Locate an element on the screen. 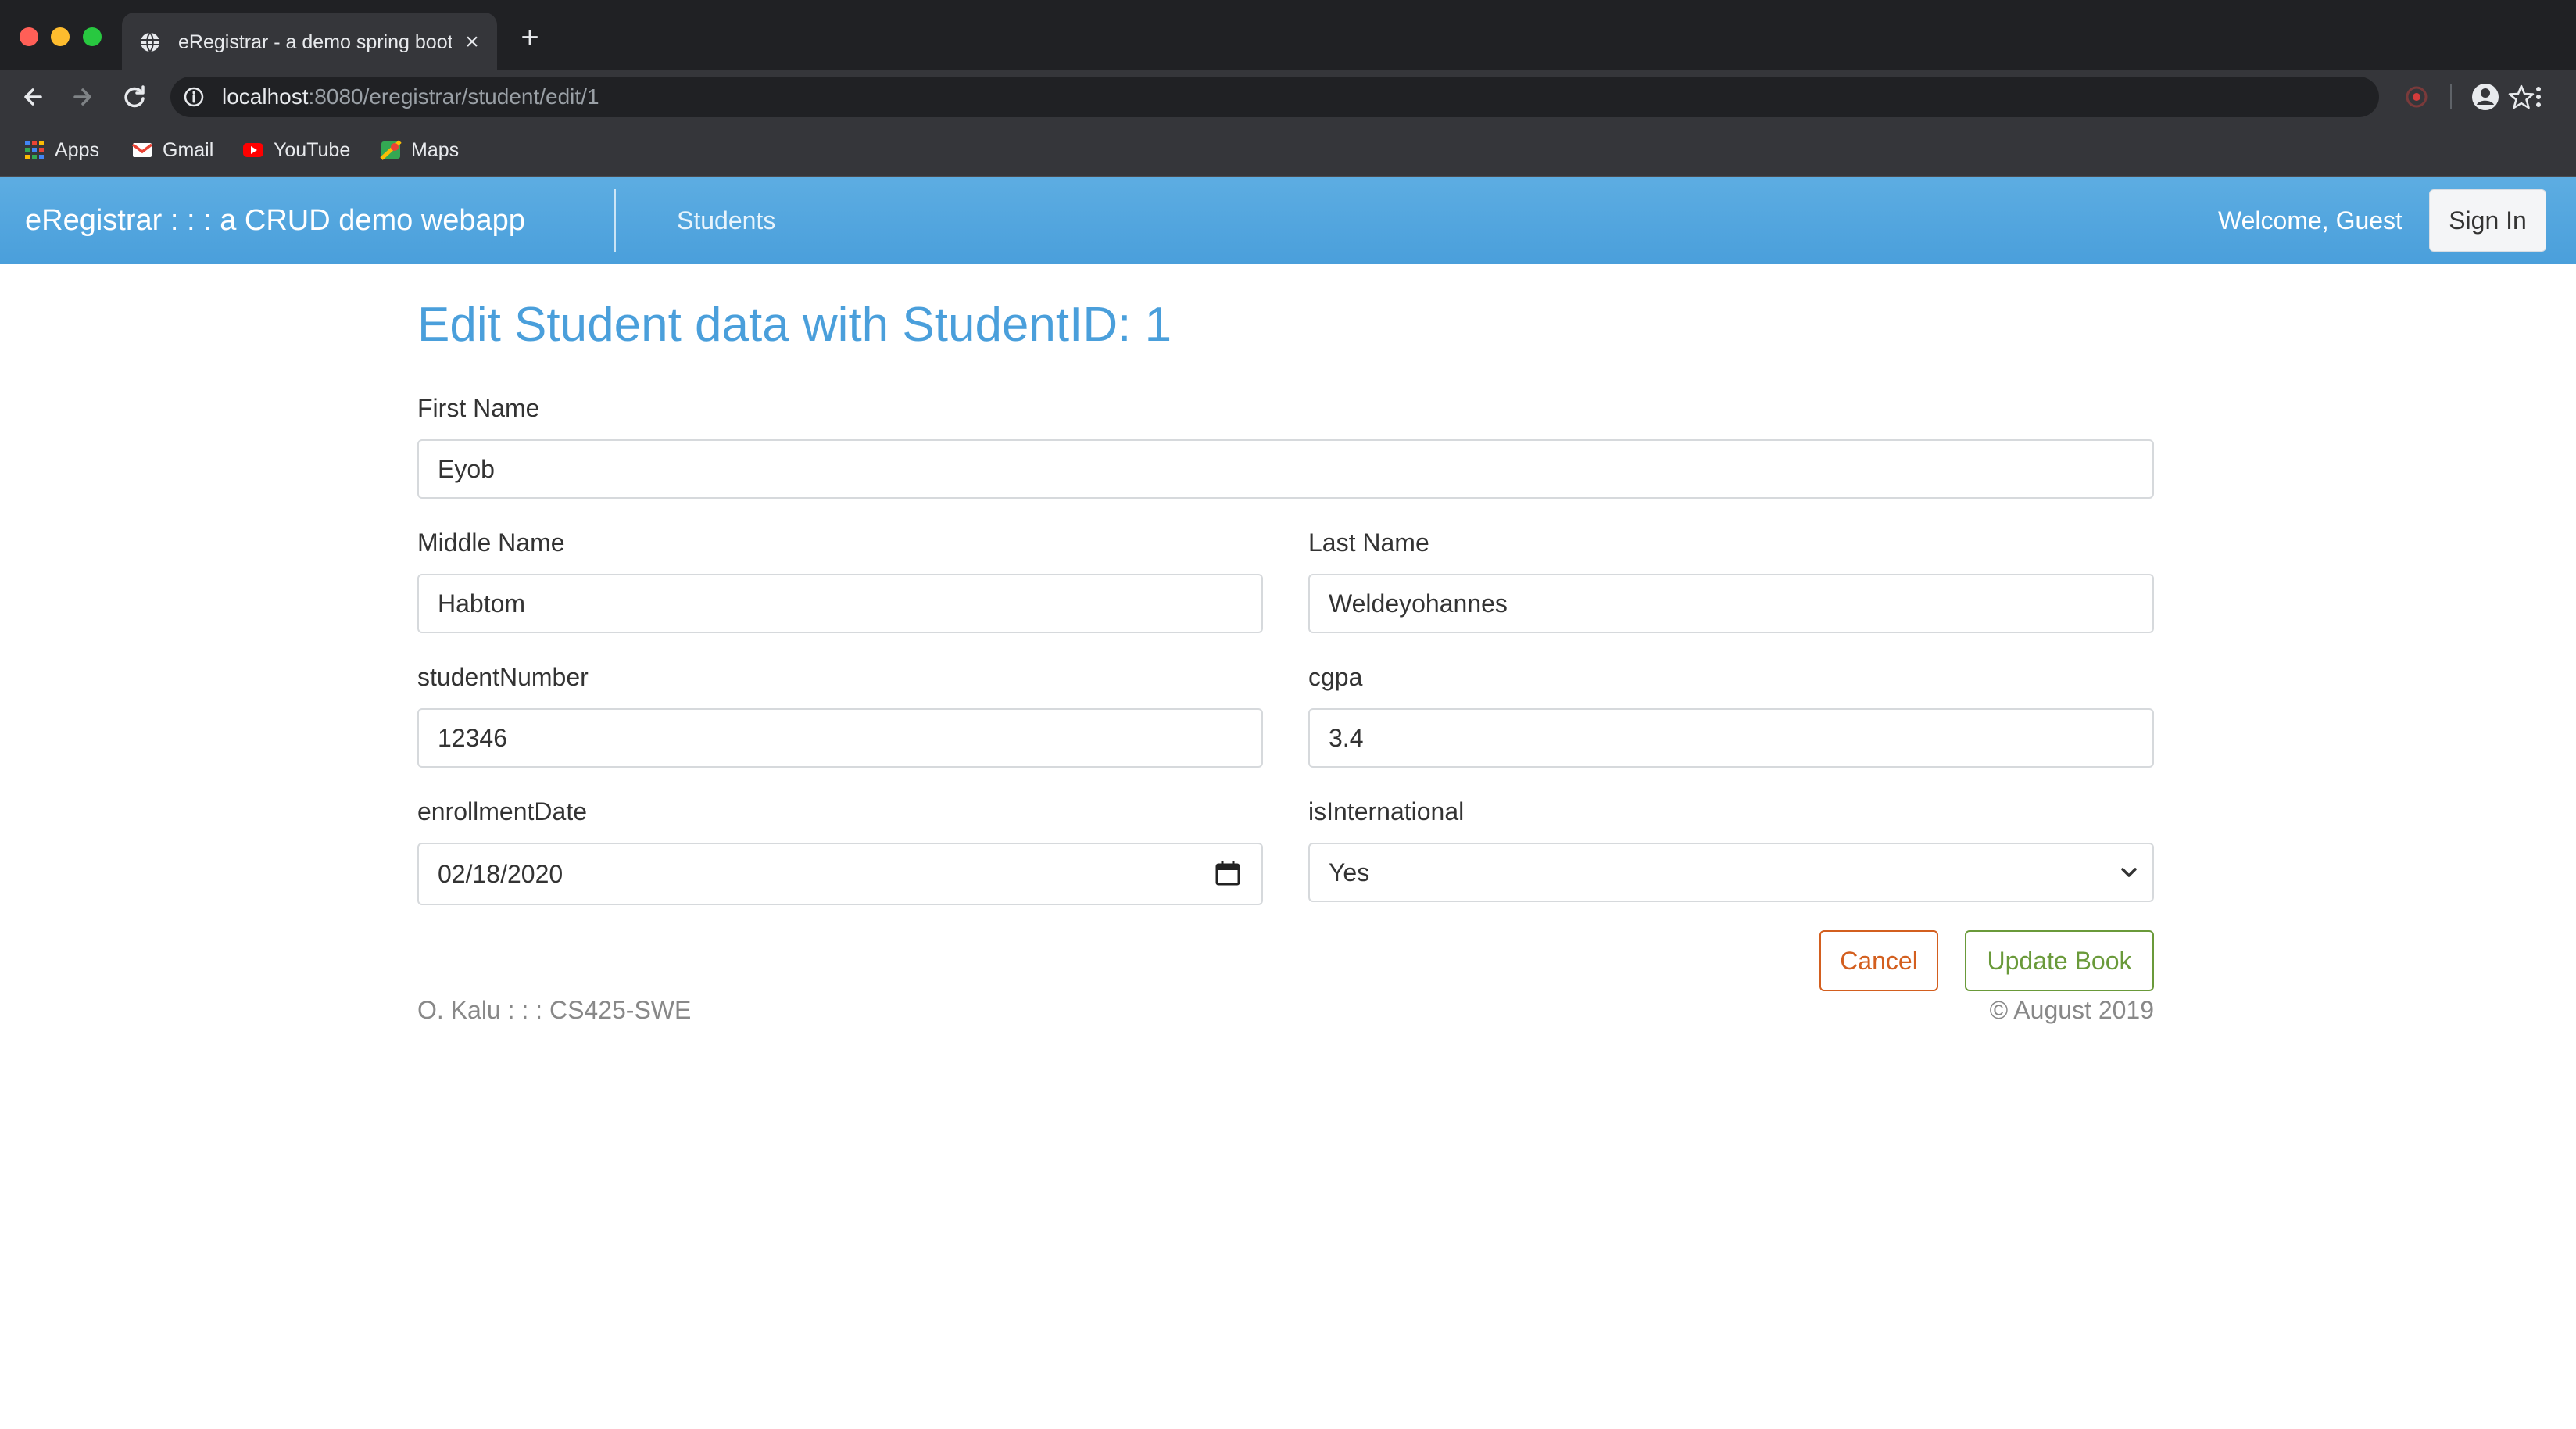 The height and width of the screenshot is (1429, 2576). new-tab-button: + is located at coordinates (530, 37).